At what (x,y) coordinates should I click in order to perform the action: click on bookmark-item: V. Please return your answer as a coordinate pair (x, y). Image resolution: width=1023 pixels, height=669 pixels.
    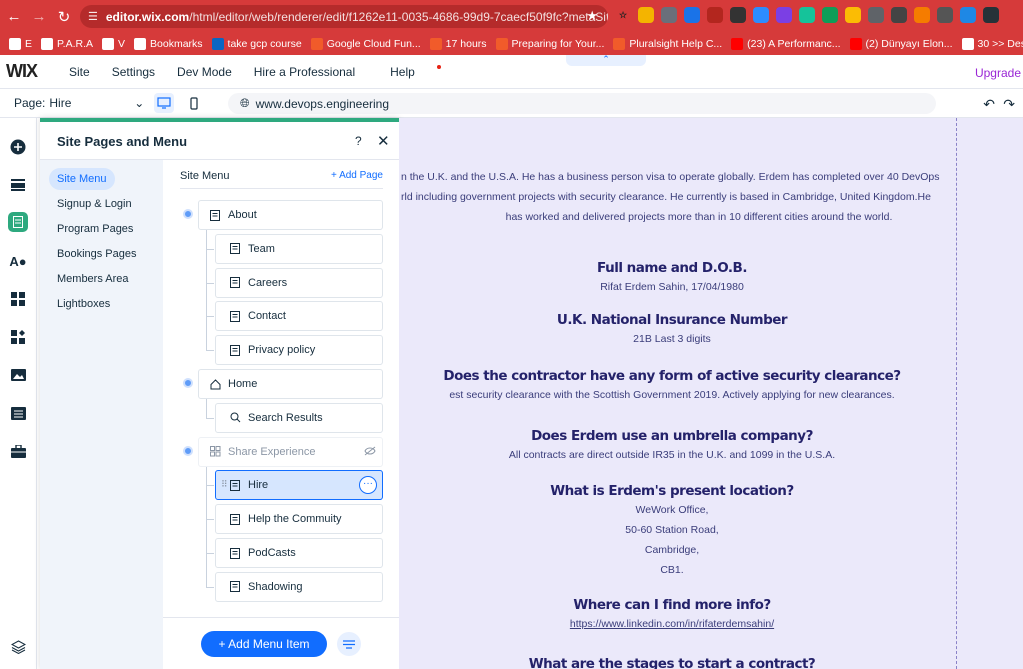
    Looking at the image, I should click on (113, 44).